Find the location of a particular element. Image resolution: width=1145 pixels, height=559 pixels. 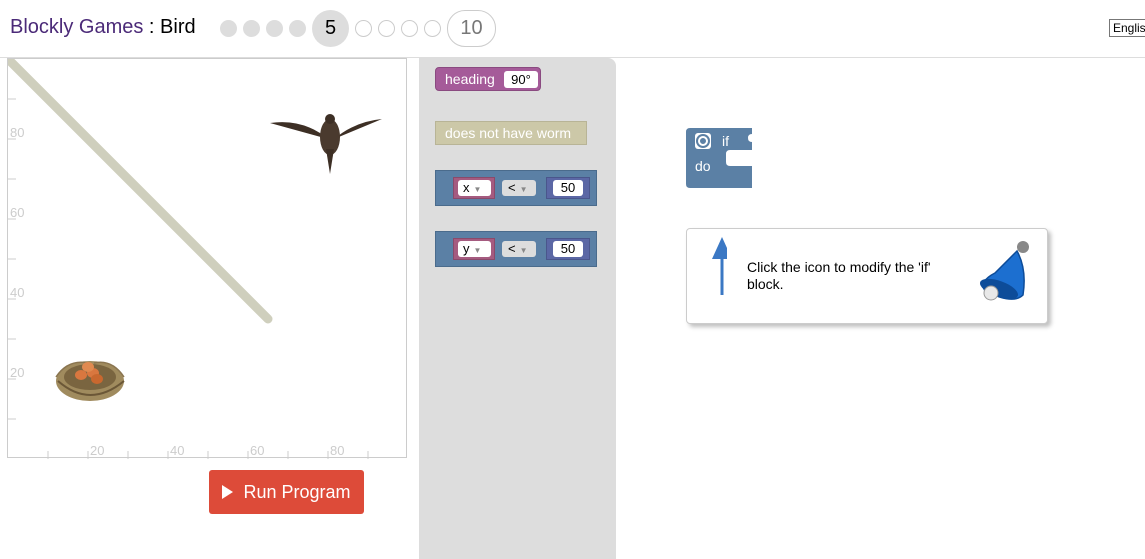

header: Blockly Games : Bird 5 10 English is located at coordinates (572, 29).